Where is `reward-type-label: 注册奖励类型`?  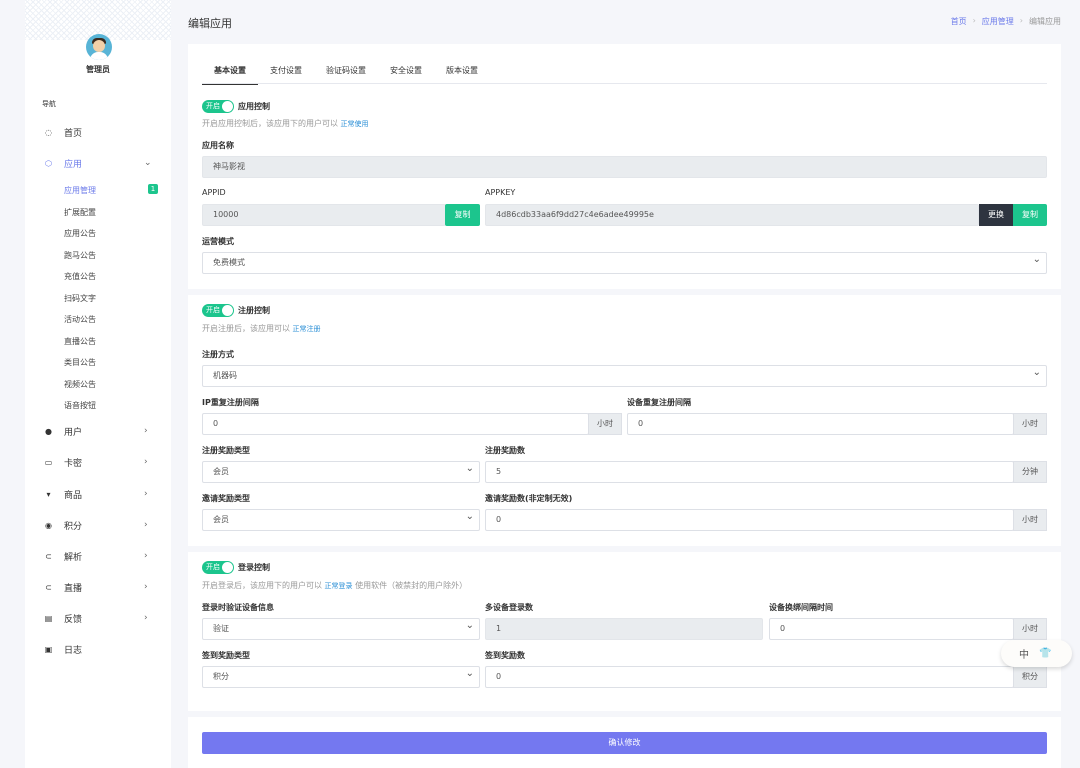 reward-type-label: 注册奖励类型 is located at coordinates (226, 450).